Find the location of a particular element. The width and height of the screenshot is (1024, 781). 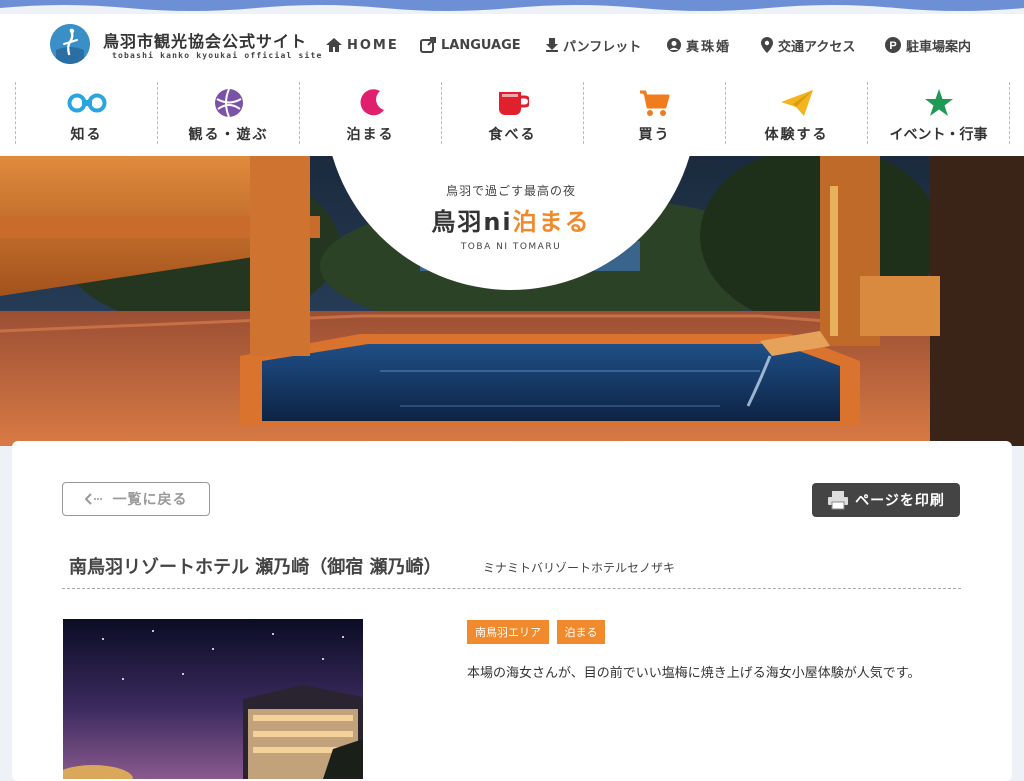

nav-divider is located at coordinates (1009, 113).